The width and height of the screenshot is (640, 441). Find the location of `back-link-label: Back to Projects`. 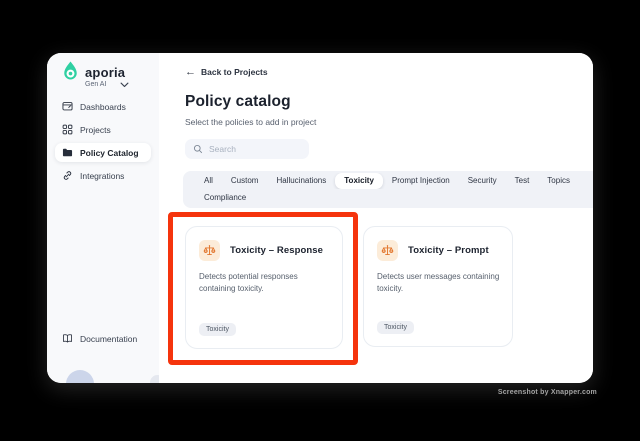

back-link-label: Back to Projects is located at coordinates (234, 72).